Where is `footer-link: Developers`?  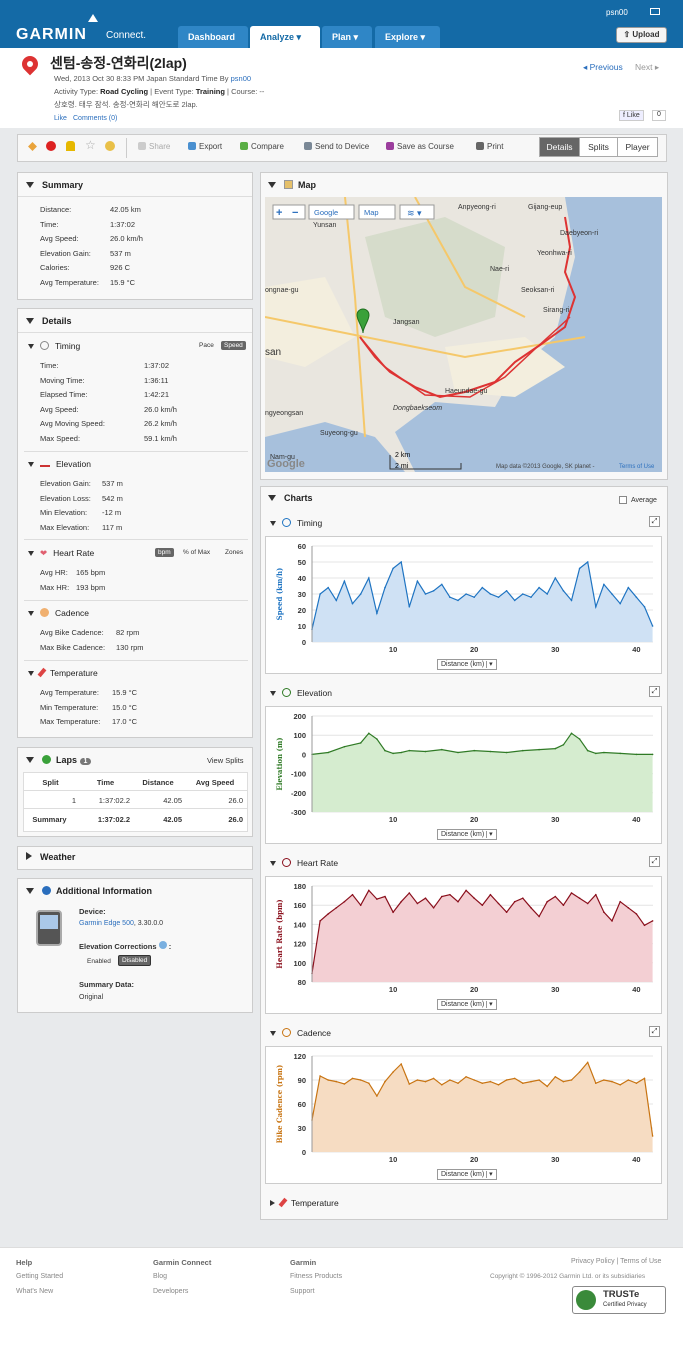
footer-link: Developers is located at coordinates (170, 1291).